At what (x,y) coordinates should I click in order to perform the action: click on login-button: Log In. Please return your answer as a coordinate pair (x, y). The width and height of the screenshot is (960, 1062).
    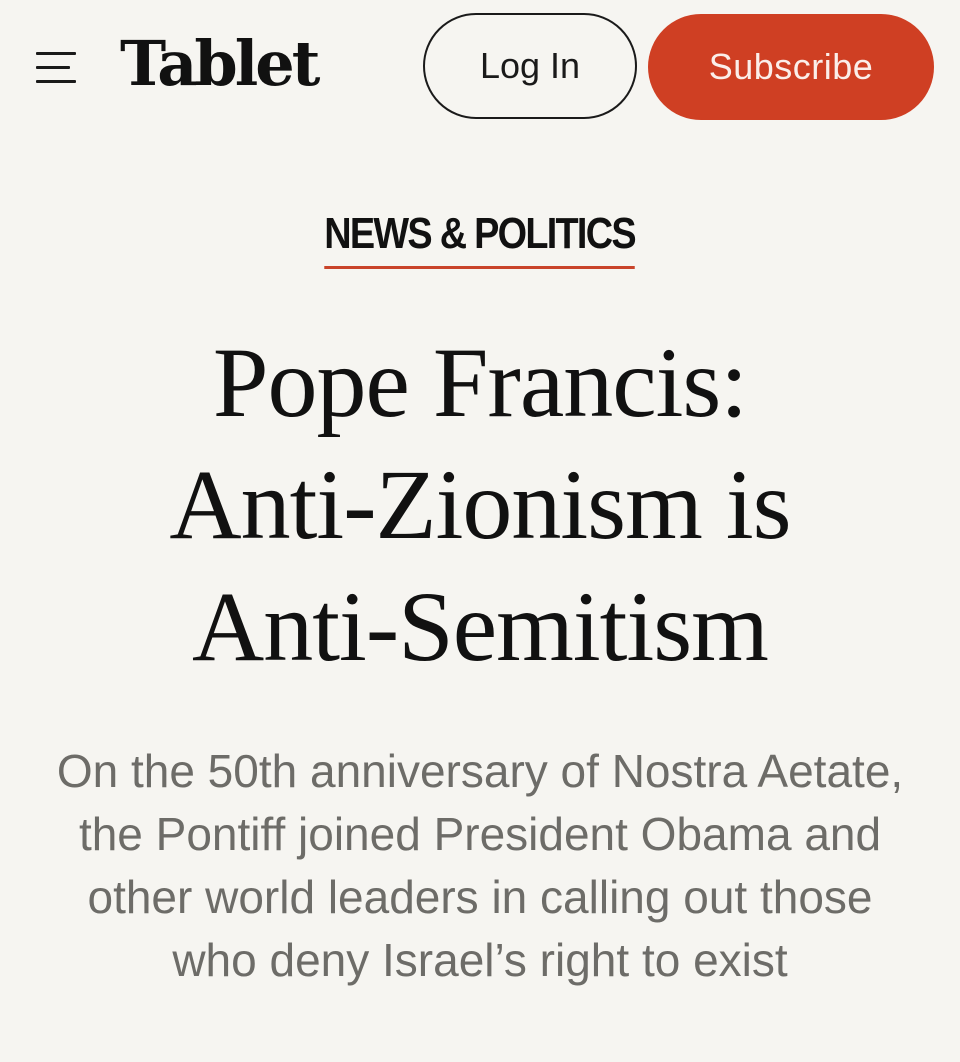
    Looking at the image, I should click on (530, 66).